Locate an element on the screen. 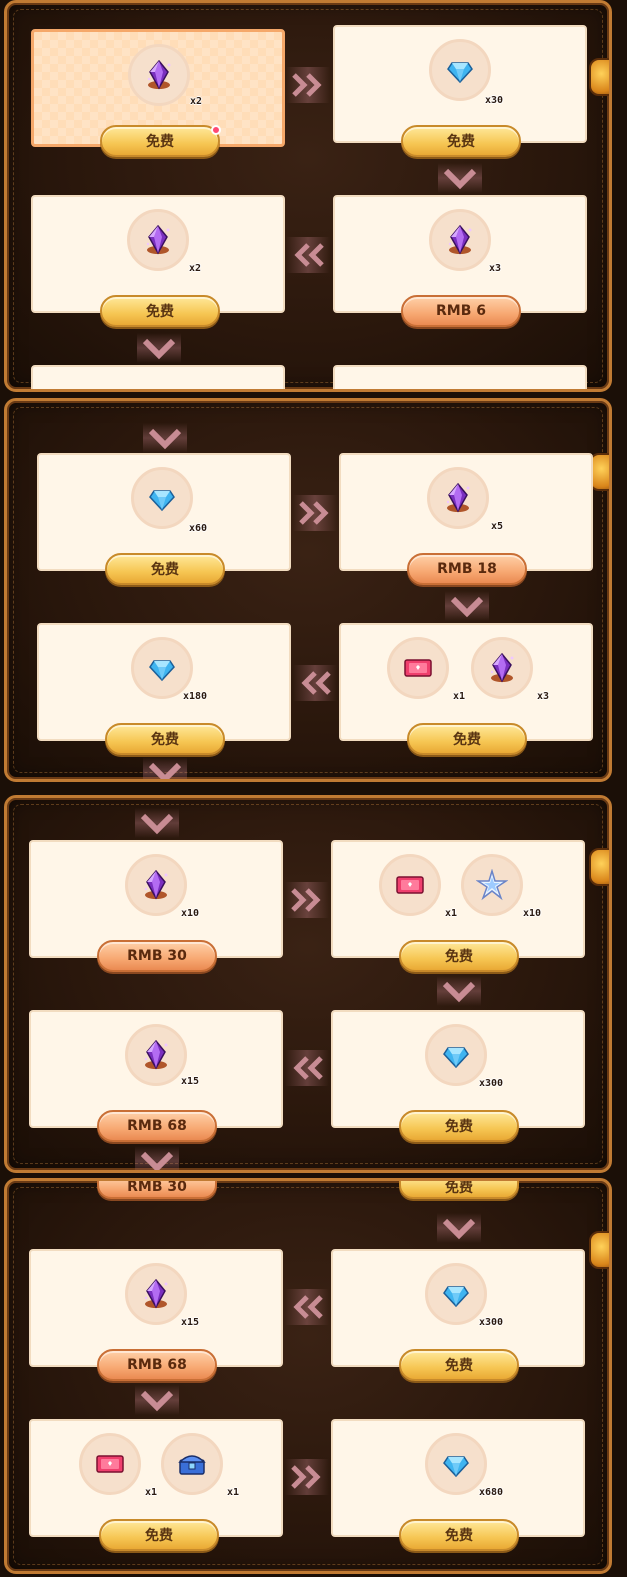 Image resolution: width=627 pixels, height=1577 pixels. quantity-label: x5 is located at coordinates (497, 526).